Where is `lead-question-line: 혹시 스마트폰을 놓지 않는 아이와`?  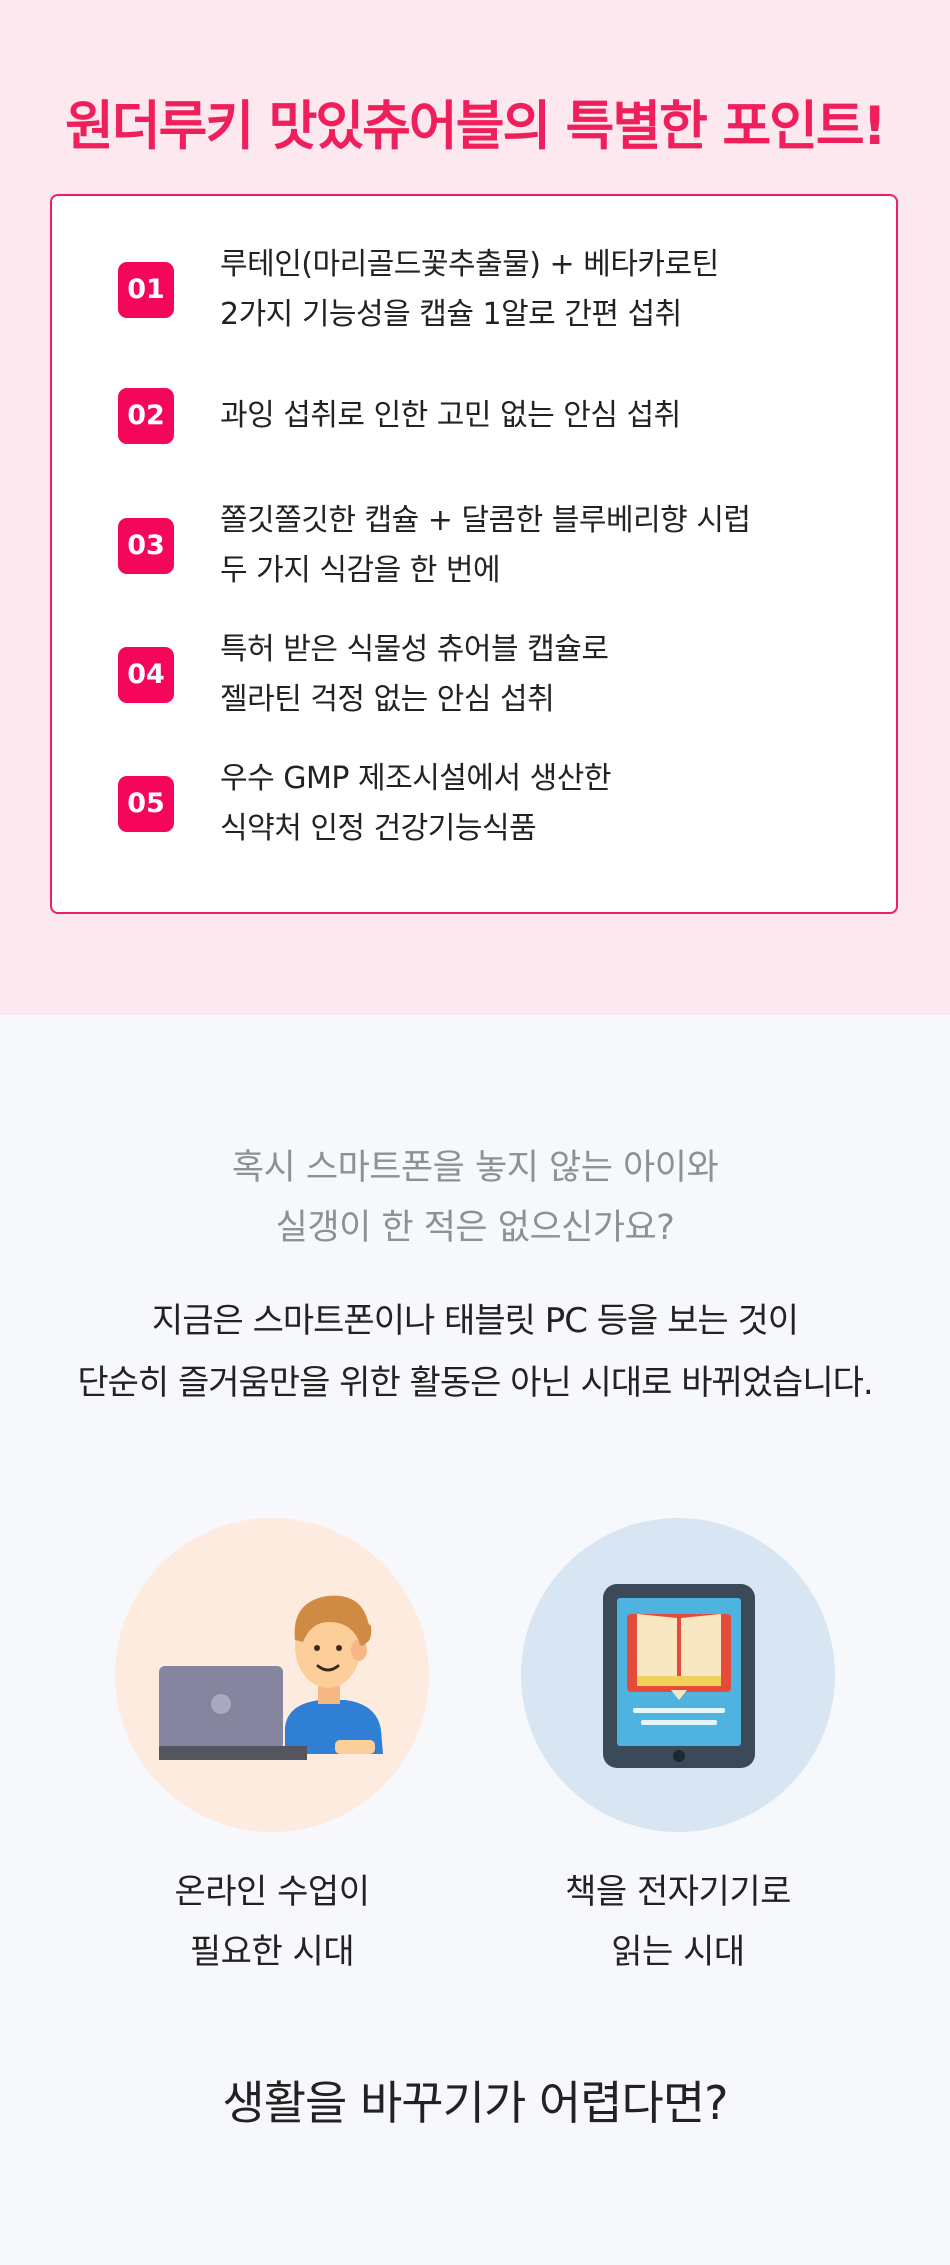 lead-question-line: 혹시 스마트폰을 놓지 않는 아이와 is located at coordinates (475, 1168).